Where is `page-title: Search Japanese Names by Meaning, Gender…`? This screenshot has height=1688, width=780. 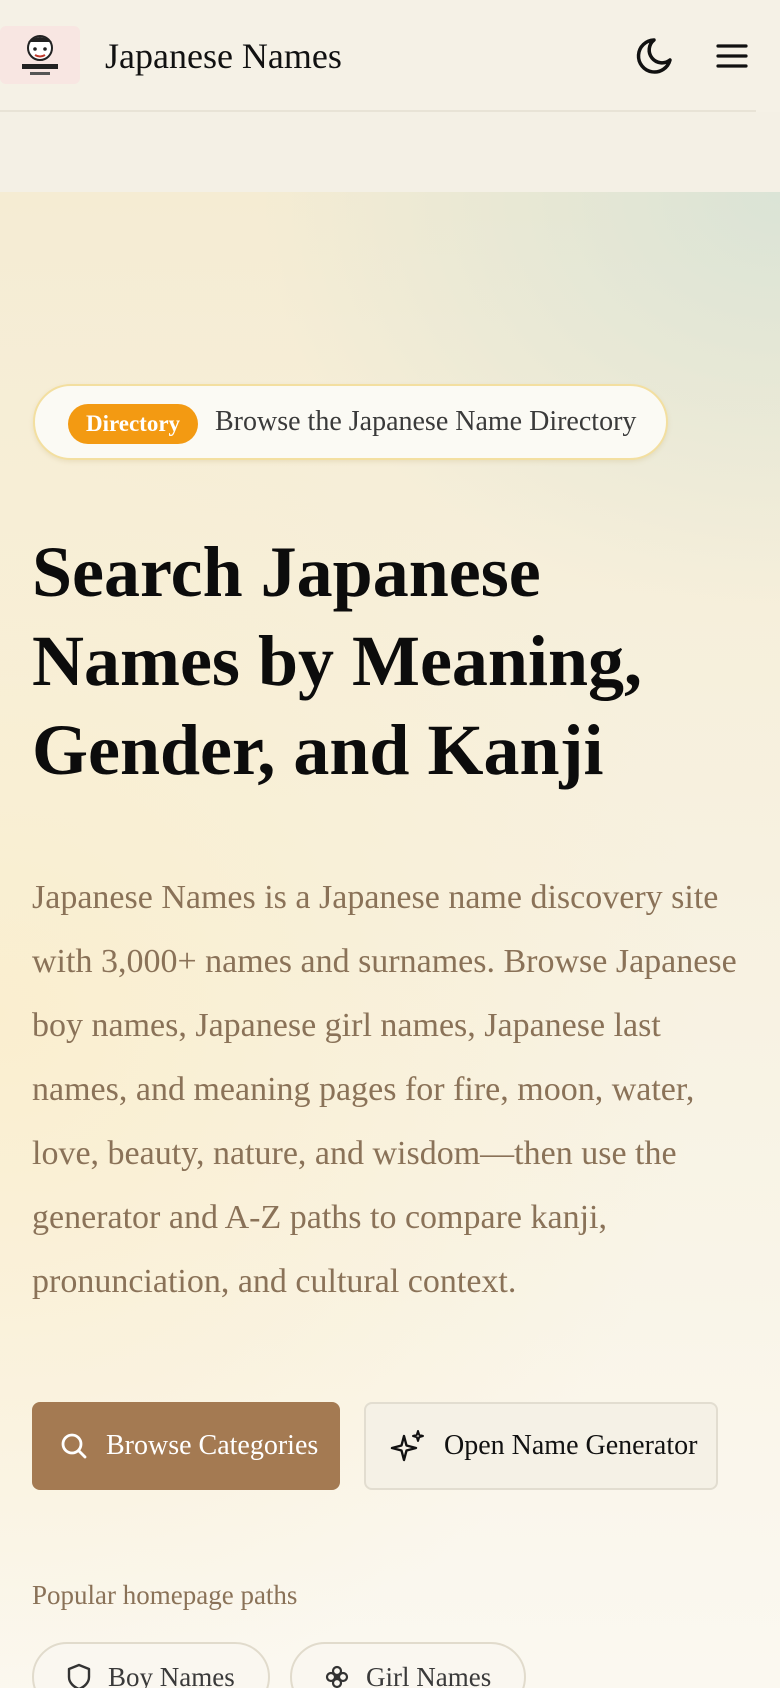 page-title: Search Japanese Names by Meaning, Gender… is located at coordinates (337, 661).